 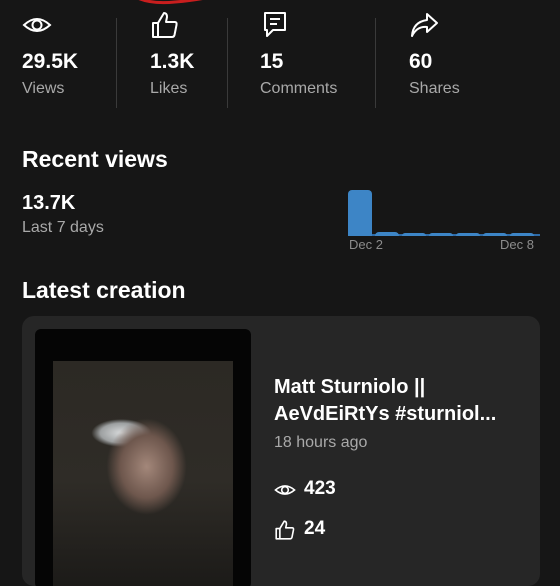 What do you see at coordinates (424, 25) in the screenshot?
I see `share-icon` at bounding box center [424, 25].